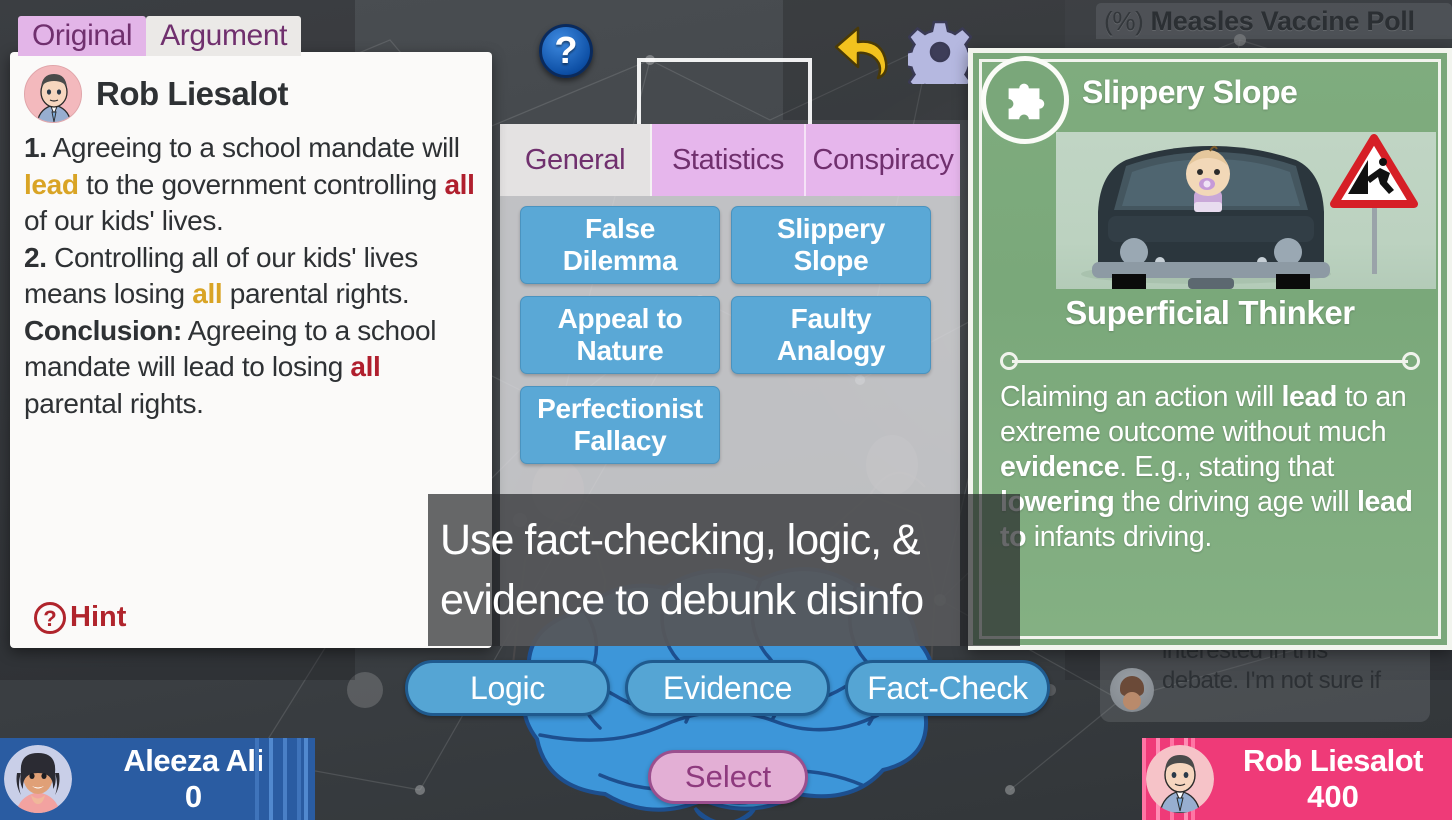 Image resolution: width=1452 pixels, height=820 pixels. I want to click on question-circle-icon: ?, so click(50, 617).